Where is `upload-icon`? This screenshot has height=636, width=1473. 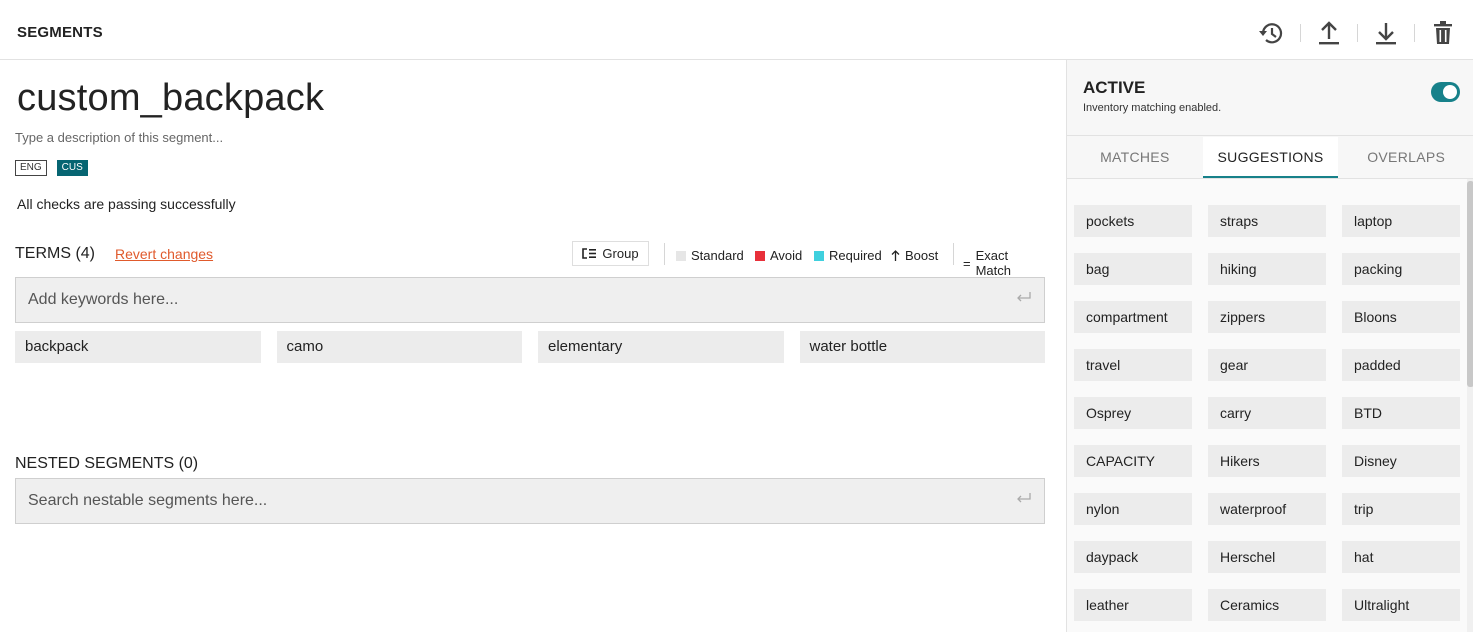
upload-icon is located at coordinates (1329, 33).